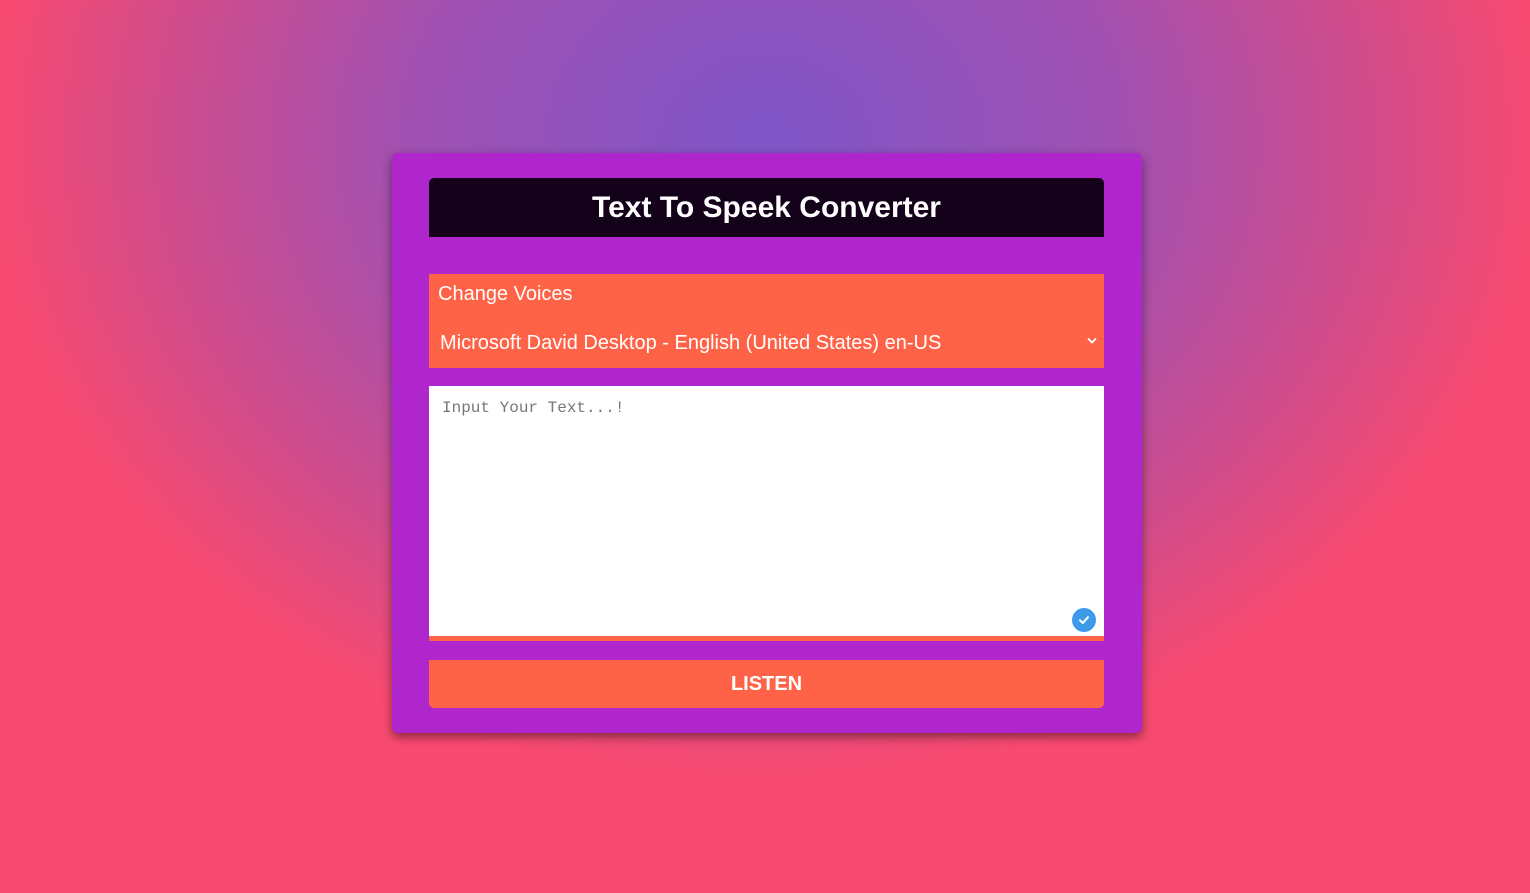 The height and width of the screenshot is (893, 1530). What do you see at coordinates (766, 684) in the screenshot?
I see `listen-button: LISTEN` at bounding box center [766, 684].